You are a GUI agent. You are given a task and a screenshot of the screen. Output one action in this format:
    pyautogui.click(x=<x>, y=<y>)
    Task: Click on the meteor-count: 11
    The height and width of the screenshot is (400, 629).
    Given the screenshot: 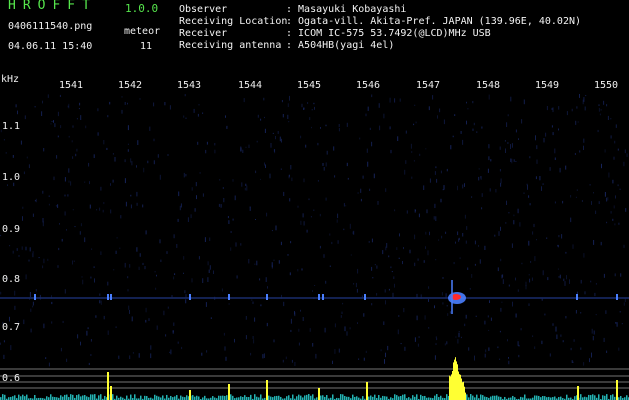 What is the action you would take?
    pyautogui.click(x=146, y=46)
    